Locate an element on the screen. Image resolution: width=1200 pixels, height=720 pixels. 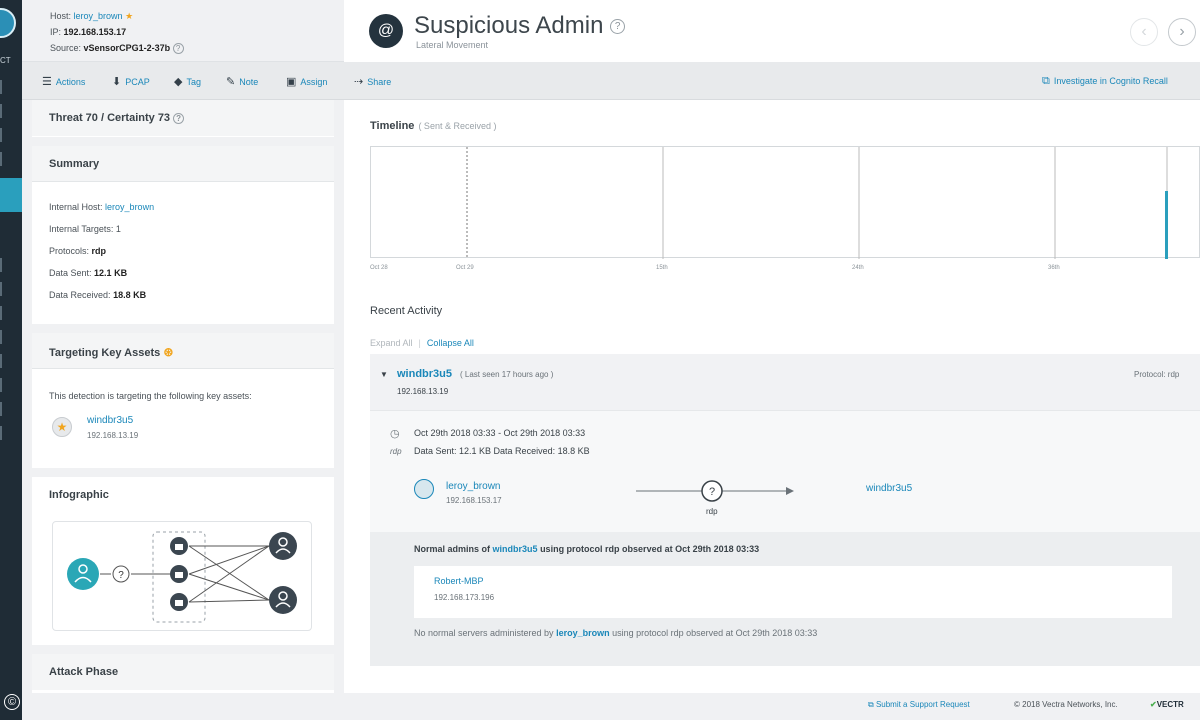
actions-button: ☰ Actions is located at coordinates (63, 81).